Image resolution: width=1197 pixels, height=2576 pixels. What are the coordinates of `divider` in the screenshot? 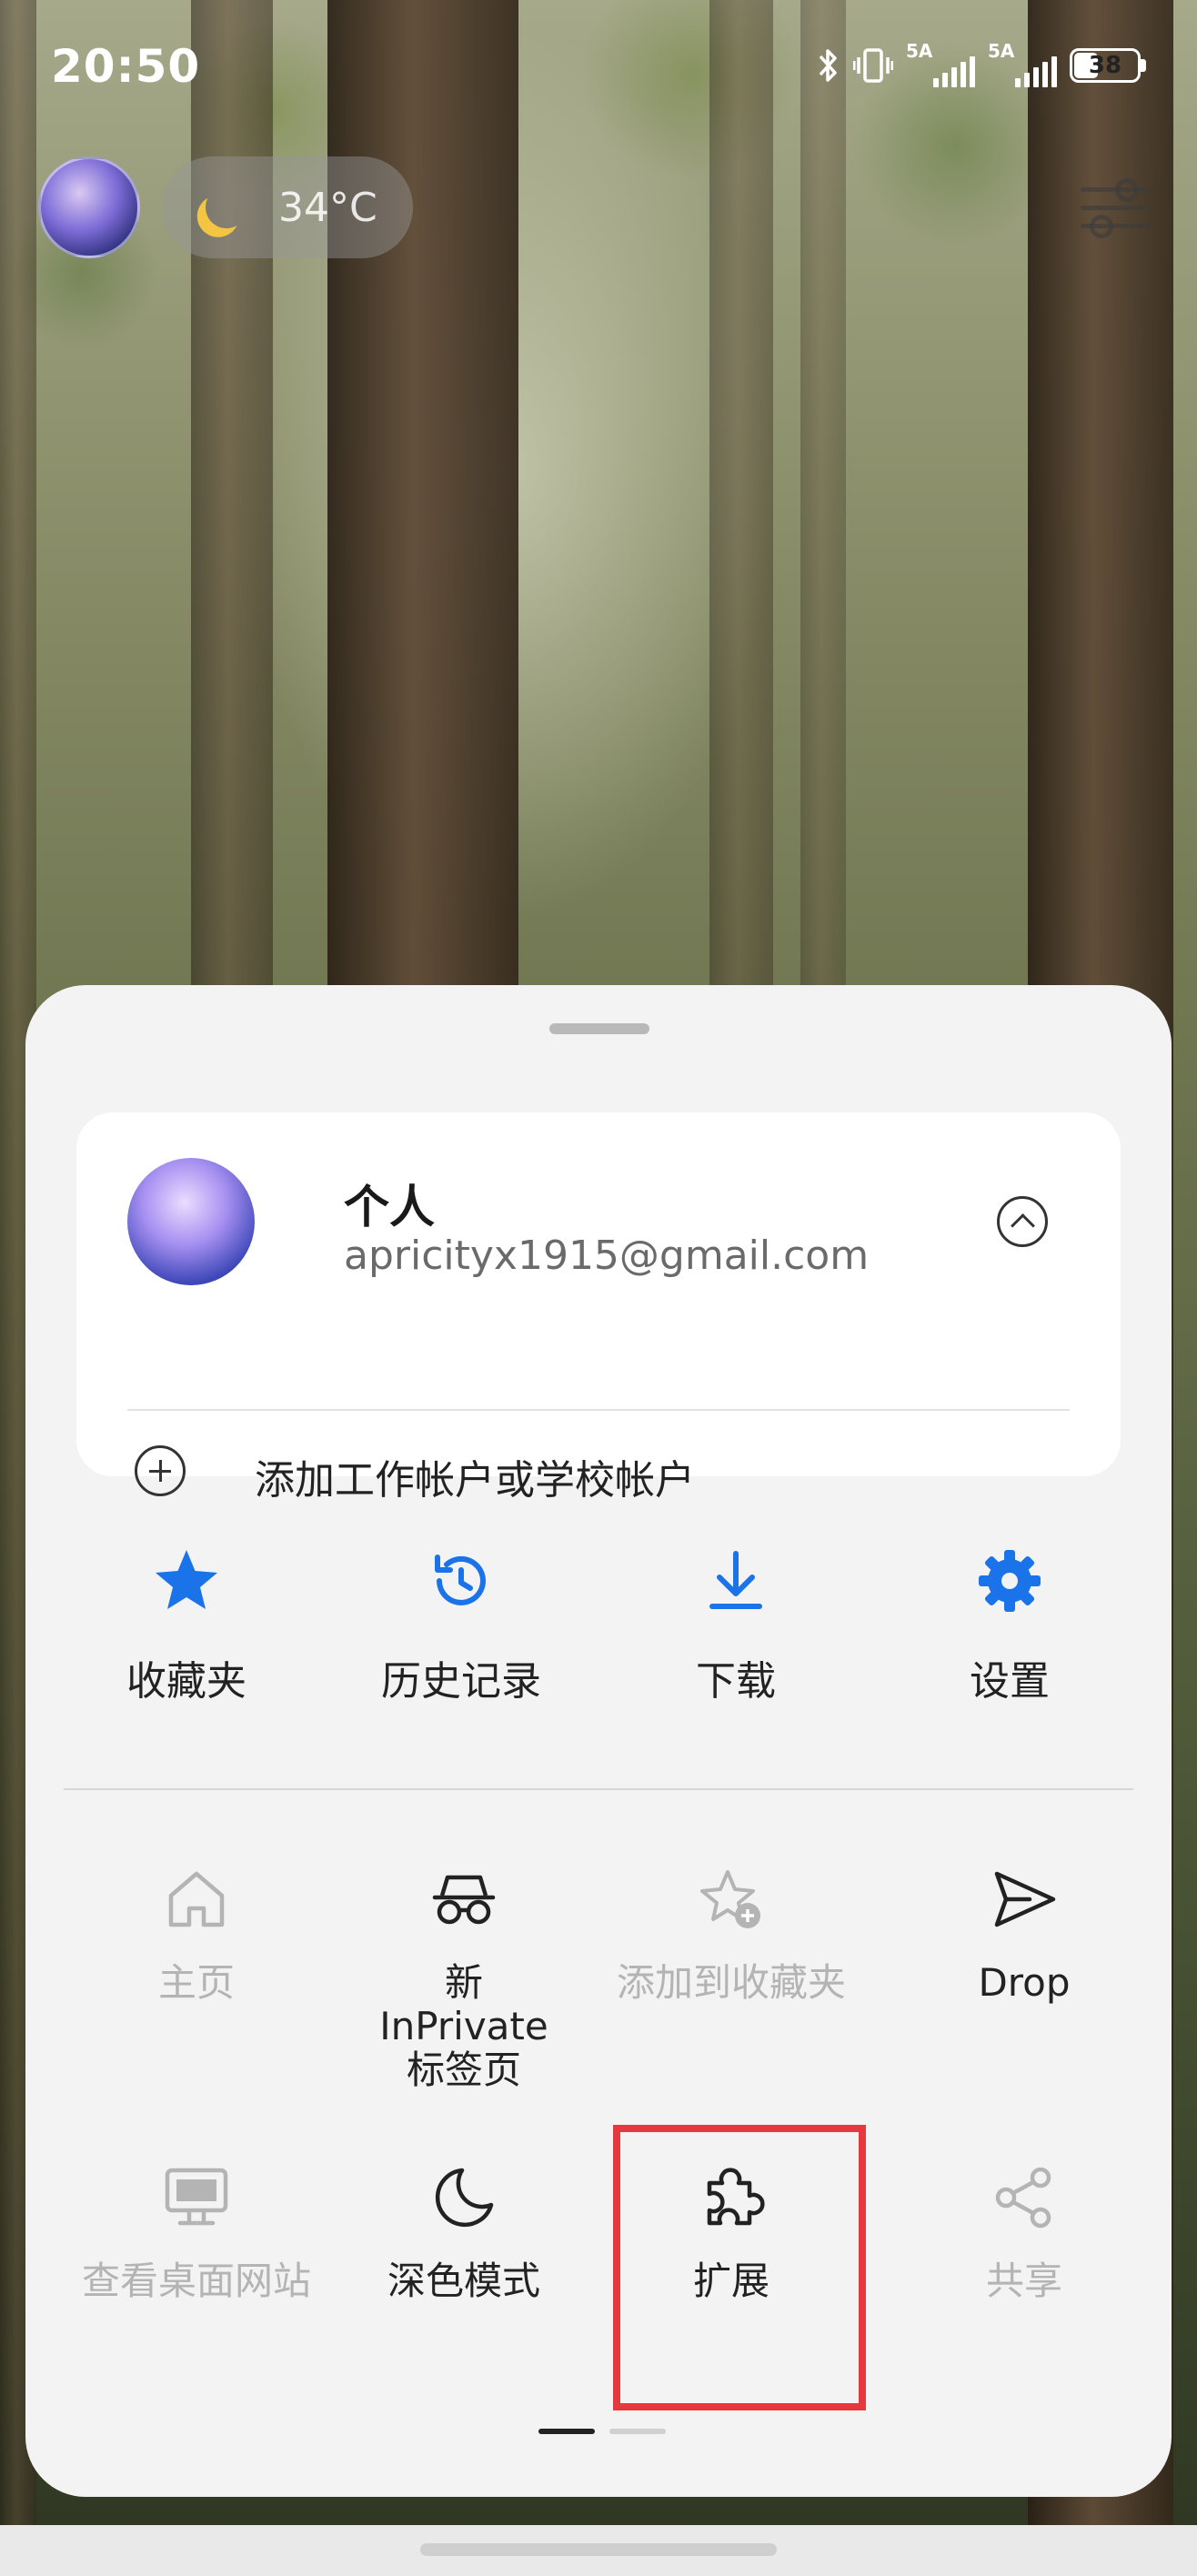 It's located at (598, 1789).